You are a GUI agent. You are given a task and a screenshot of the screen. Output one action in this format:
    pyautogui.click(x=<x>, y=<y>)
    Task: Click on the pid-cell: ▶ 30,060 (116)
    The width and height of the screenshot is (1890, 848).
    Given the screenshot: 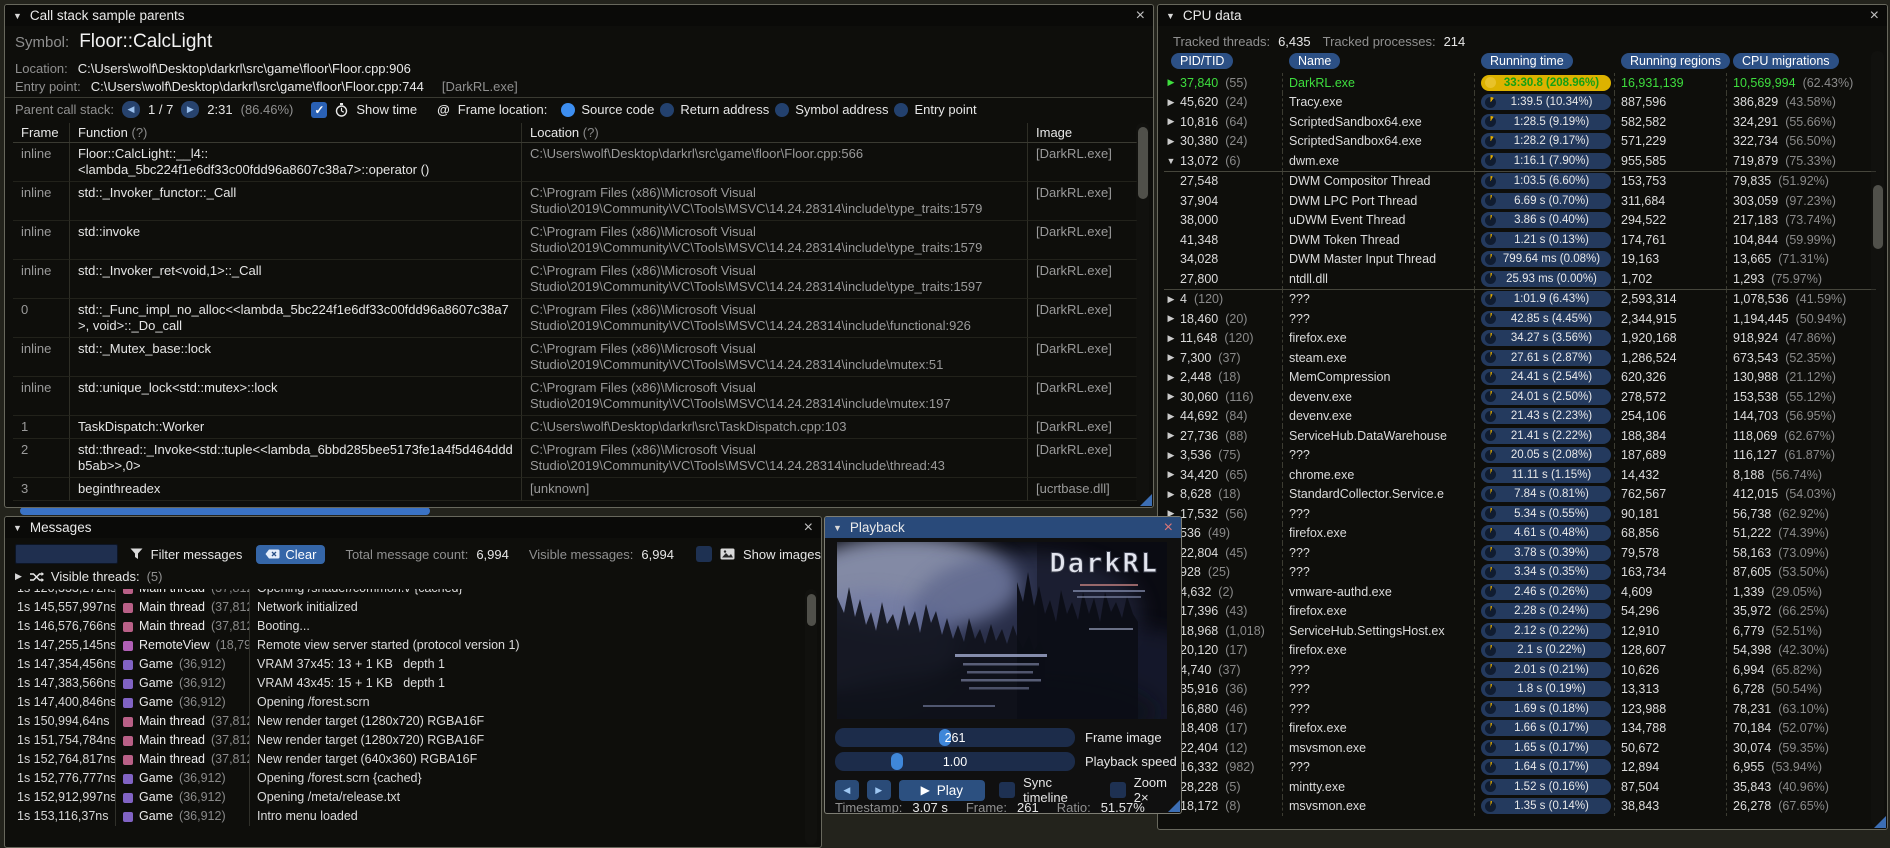 What is the action you would take?
    pyautogui.click(x=1223, y=397)
    